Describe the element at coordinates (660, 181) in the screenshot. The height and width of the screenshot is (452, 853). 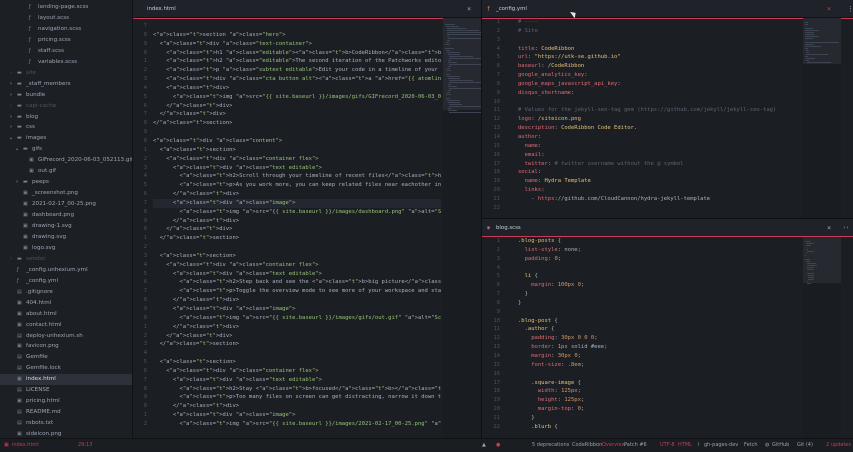
I see `code-line: name: Hydra Template` at that location.